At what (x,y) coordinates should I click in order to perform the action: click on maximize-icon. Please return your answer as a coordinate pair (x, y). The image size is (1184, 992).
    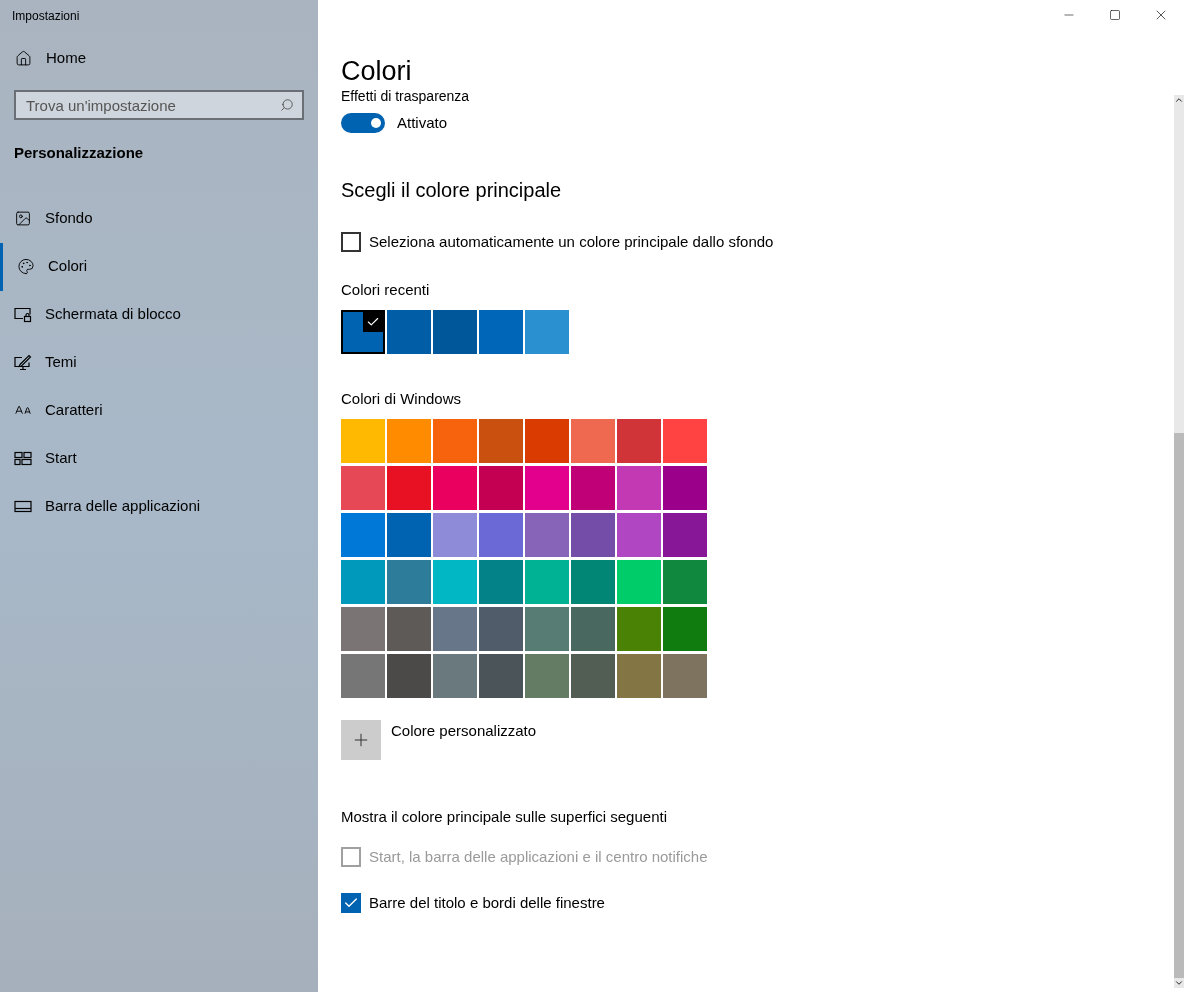
    Looking at the image, I should click on (1115, 15).